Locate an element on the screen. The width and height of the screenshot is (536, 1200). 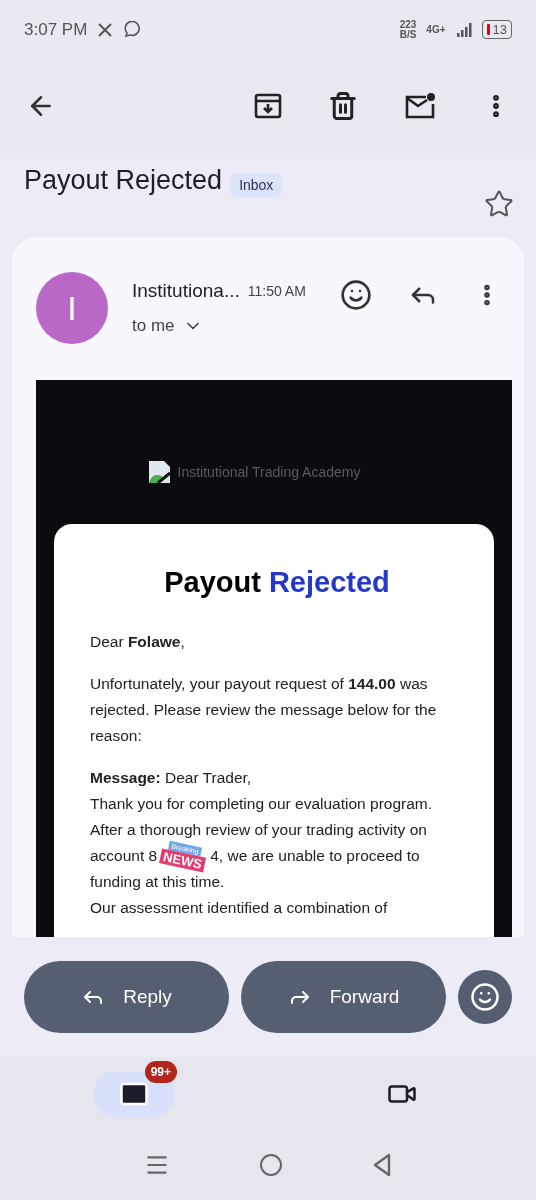
archive-icon is located at coordinates (268, 106).